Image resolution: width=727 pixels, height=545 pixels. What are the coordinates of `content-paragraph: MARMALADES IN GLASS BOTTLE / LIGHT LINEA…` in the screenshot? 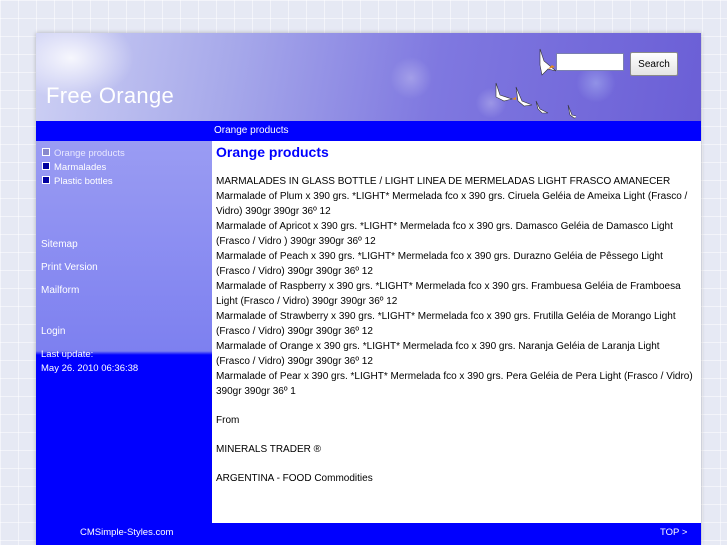 It's located at (443, 181).